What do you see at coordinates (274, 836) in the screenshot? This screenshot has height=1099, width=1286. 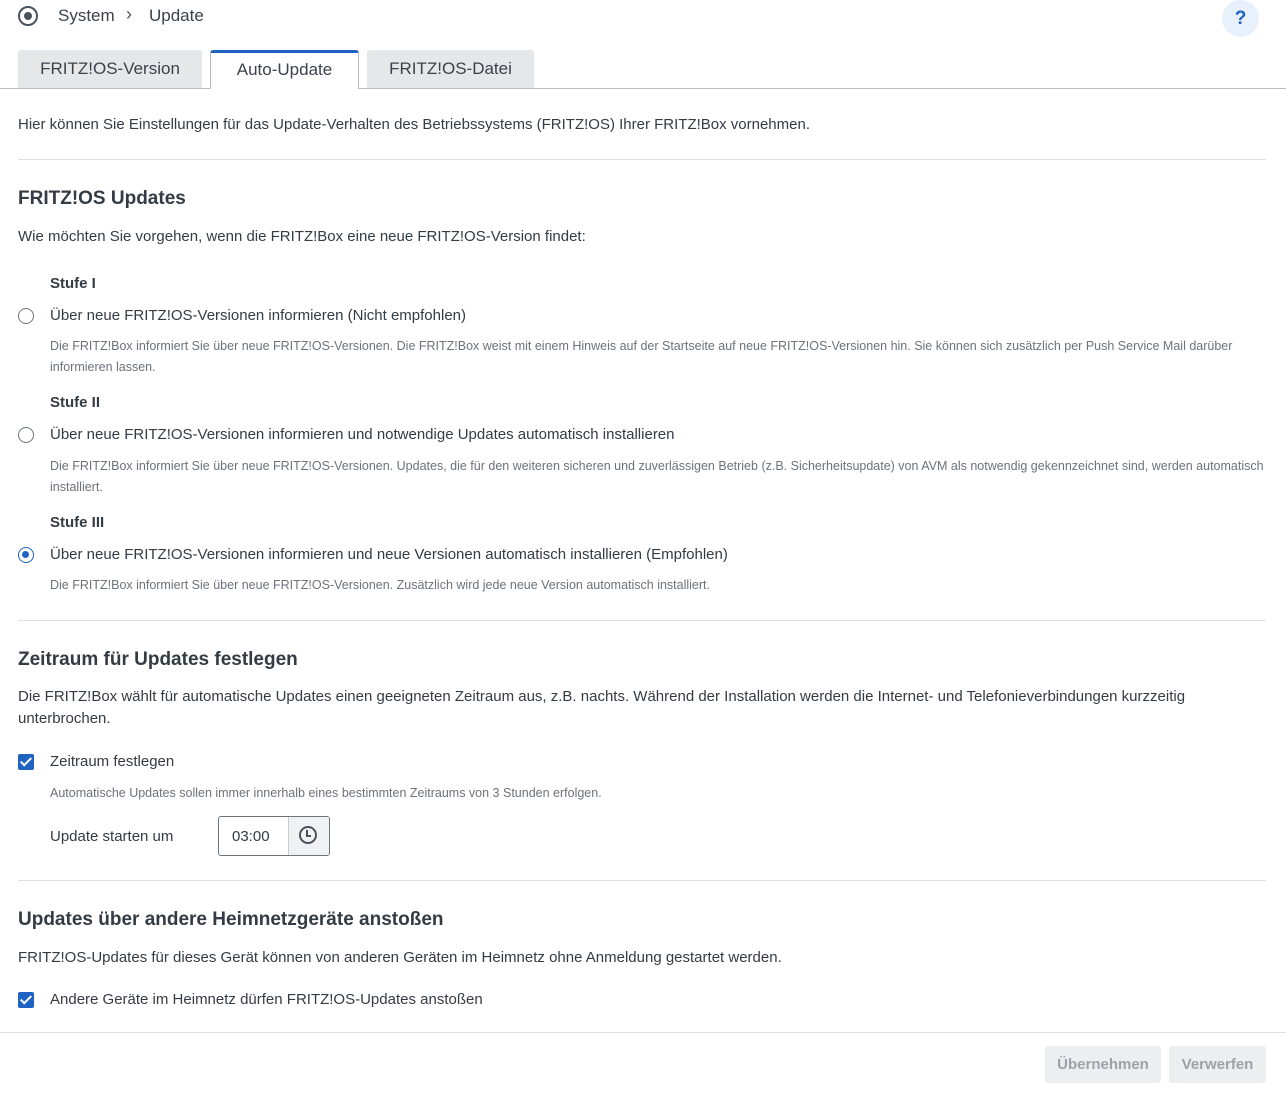 I see `time-input: 03:00` at bounding box center [274, 836].